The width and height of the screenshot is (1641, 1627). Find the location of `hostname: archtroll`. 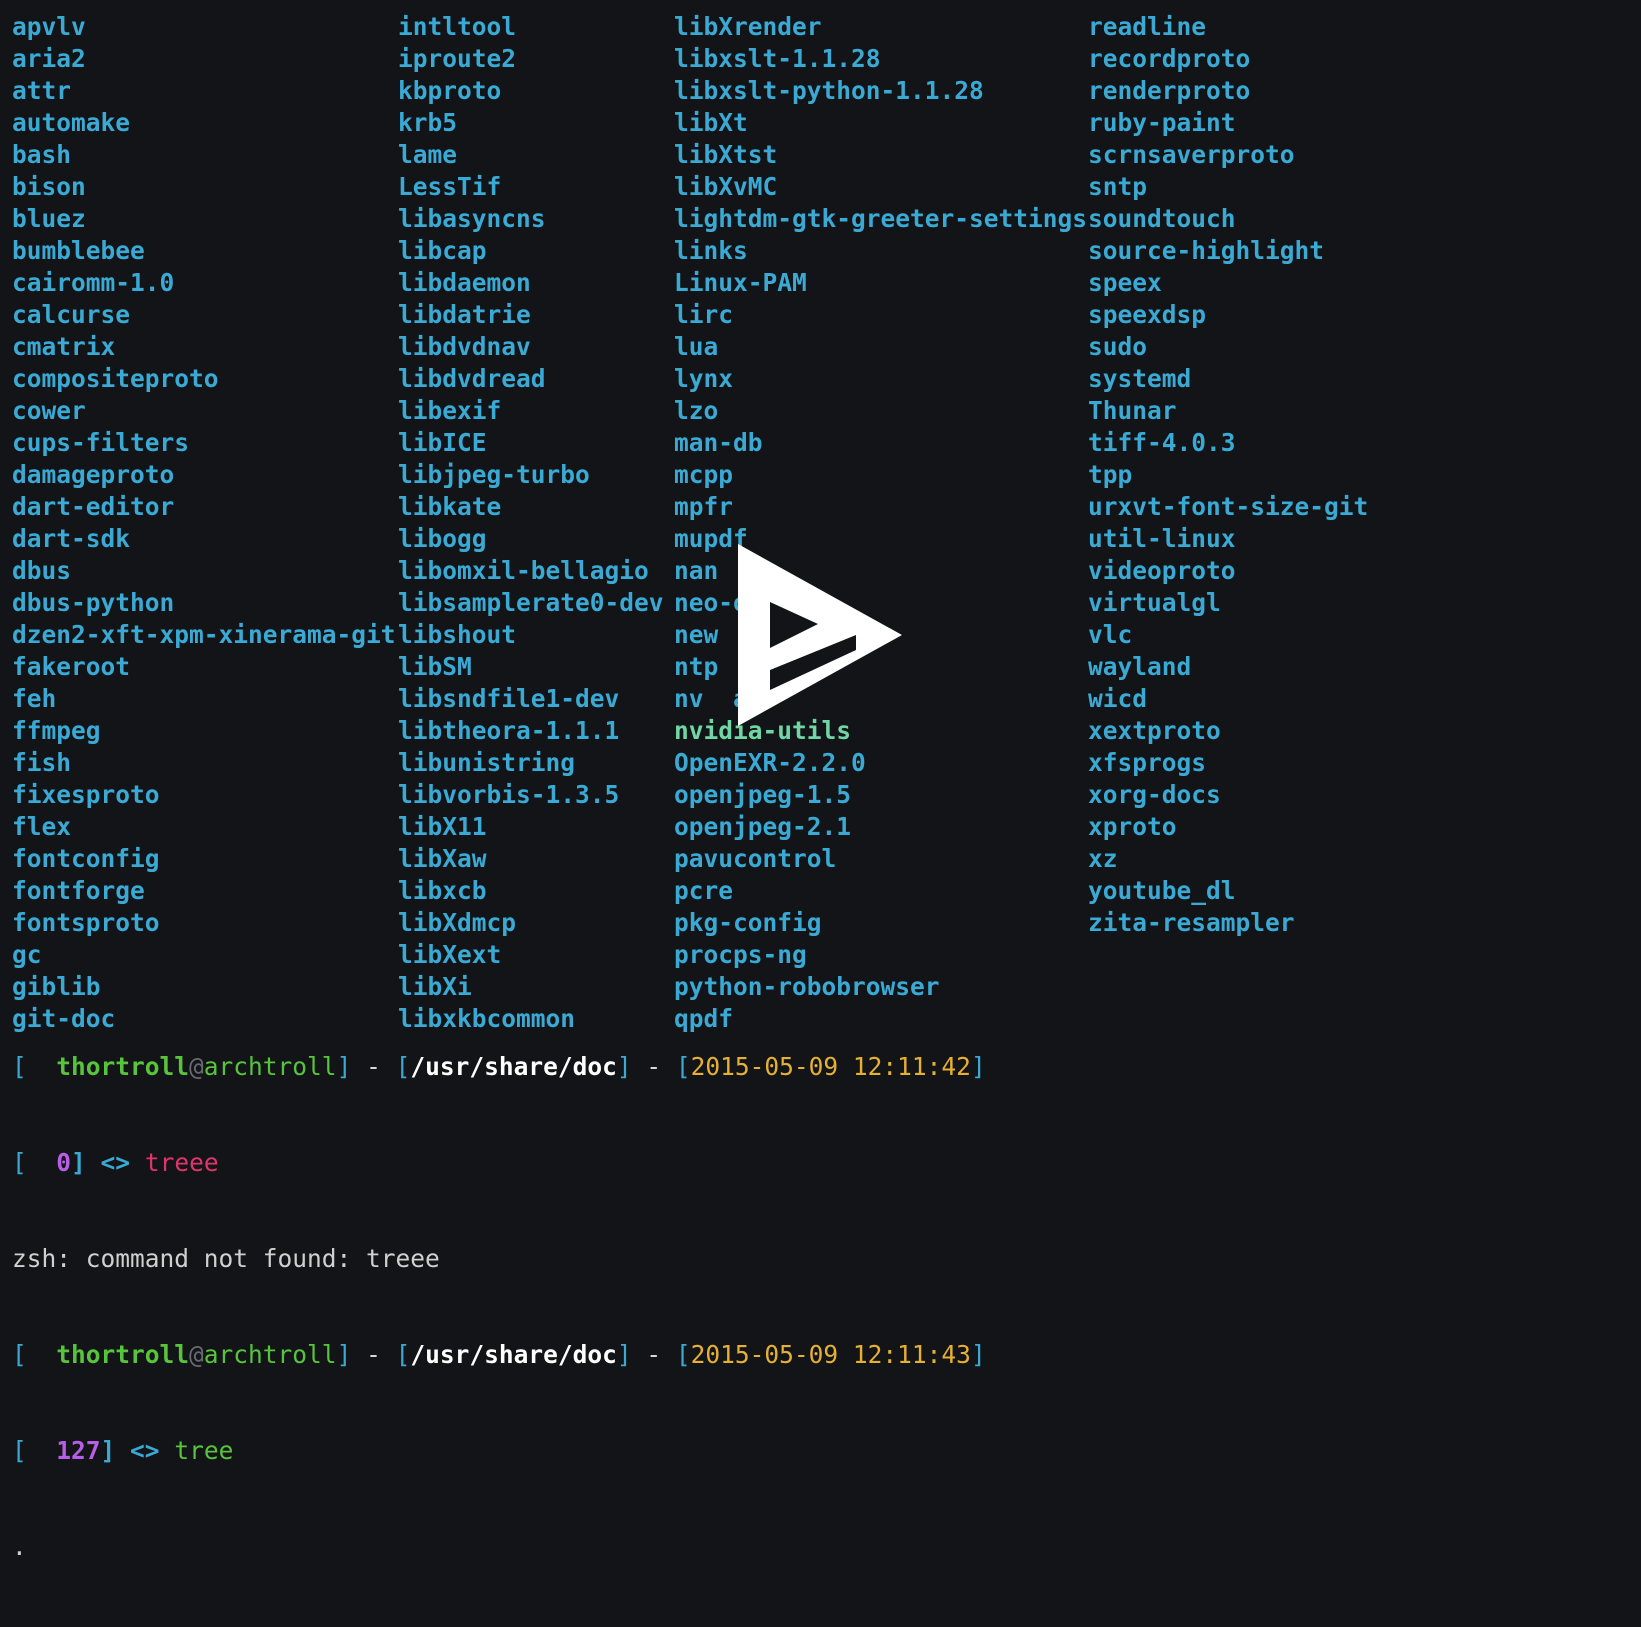

hostname: archtroll is located at coordinates (270, 1354).